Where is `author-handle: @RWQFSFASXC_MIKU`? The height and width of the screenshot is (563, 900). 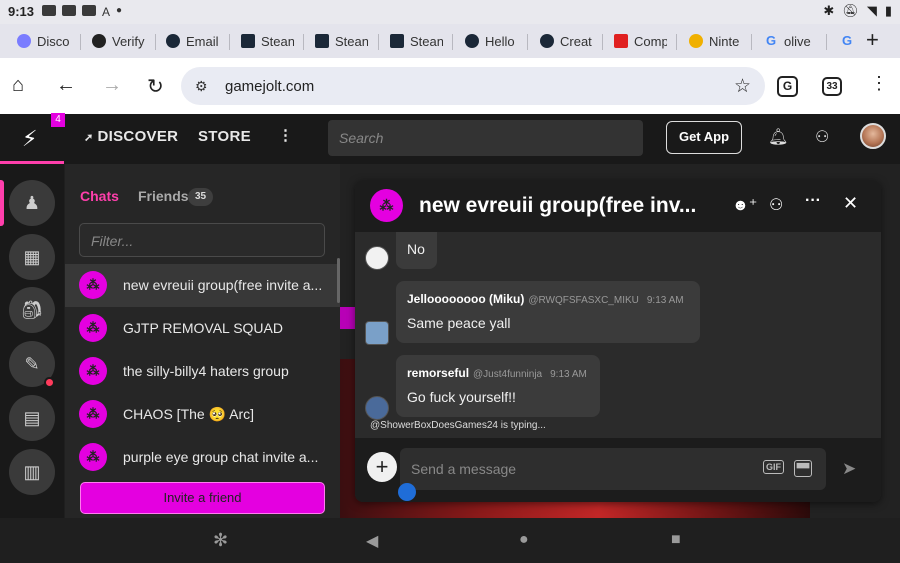 author-handle: @RWQFSFASXC_MIKU is located at coordinates (583, 300).